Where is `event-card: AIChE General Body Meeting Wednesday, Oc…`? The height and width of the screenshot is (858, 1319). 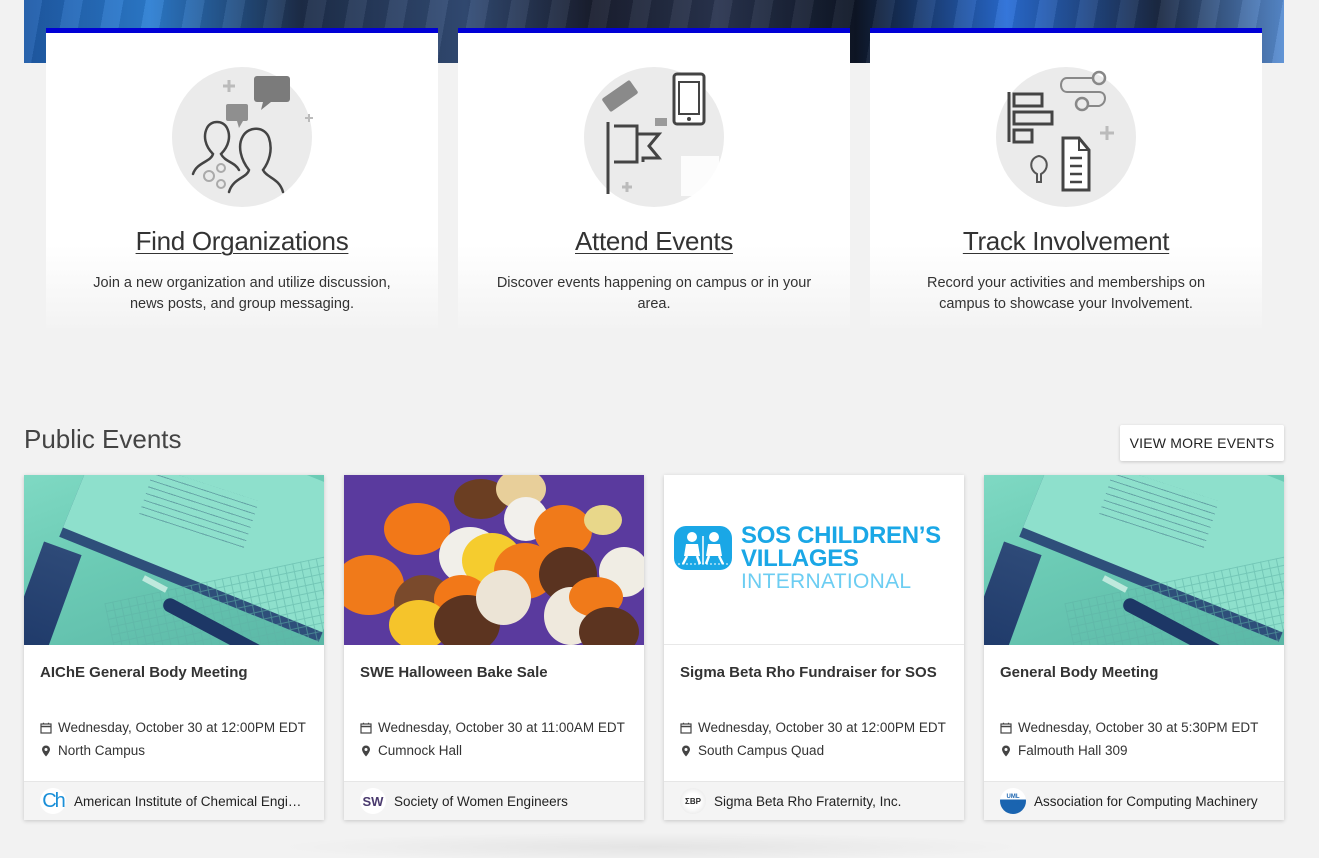
event-card: AIChE General Body Meeting Wednesday, Oc… is located at coordinates (174, 647).